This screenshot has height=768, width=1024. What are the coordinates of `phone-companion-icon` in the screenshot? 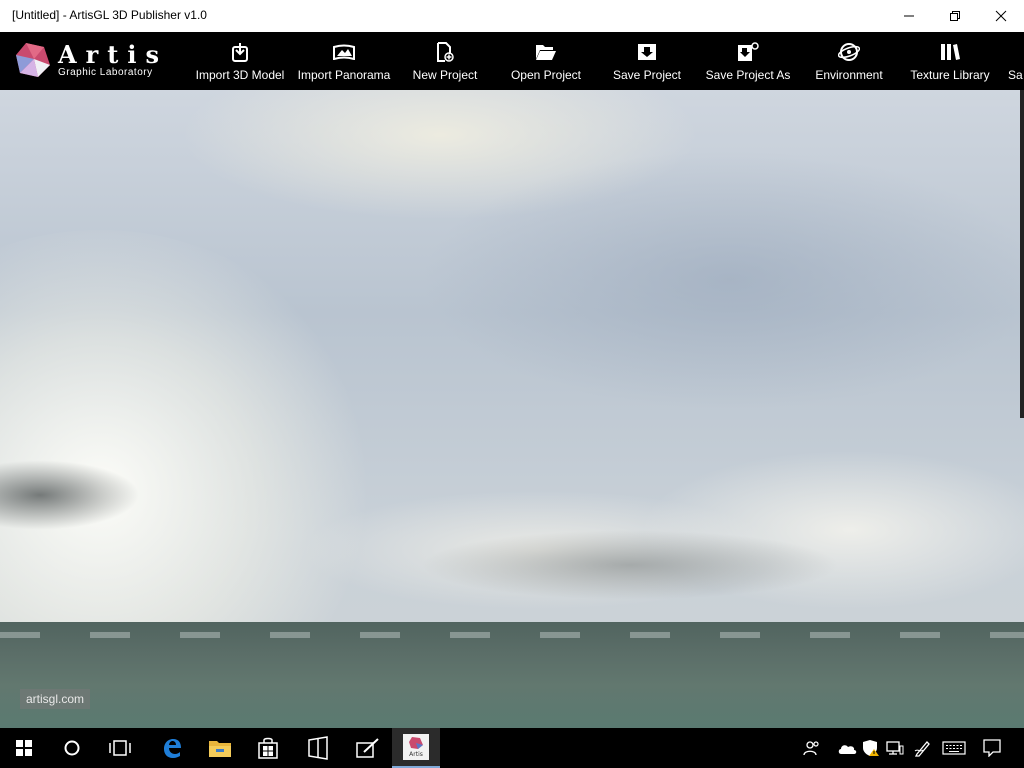 It's located at (318, 748).